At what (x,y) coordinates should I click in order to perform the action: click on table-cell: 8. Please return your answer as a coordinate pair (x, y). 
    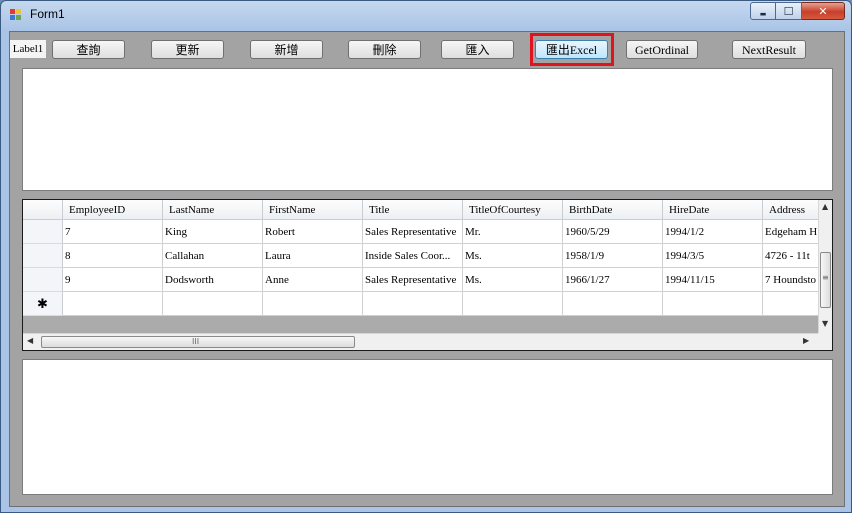
    Looking at the image, I should click on (113, 256).